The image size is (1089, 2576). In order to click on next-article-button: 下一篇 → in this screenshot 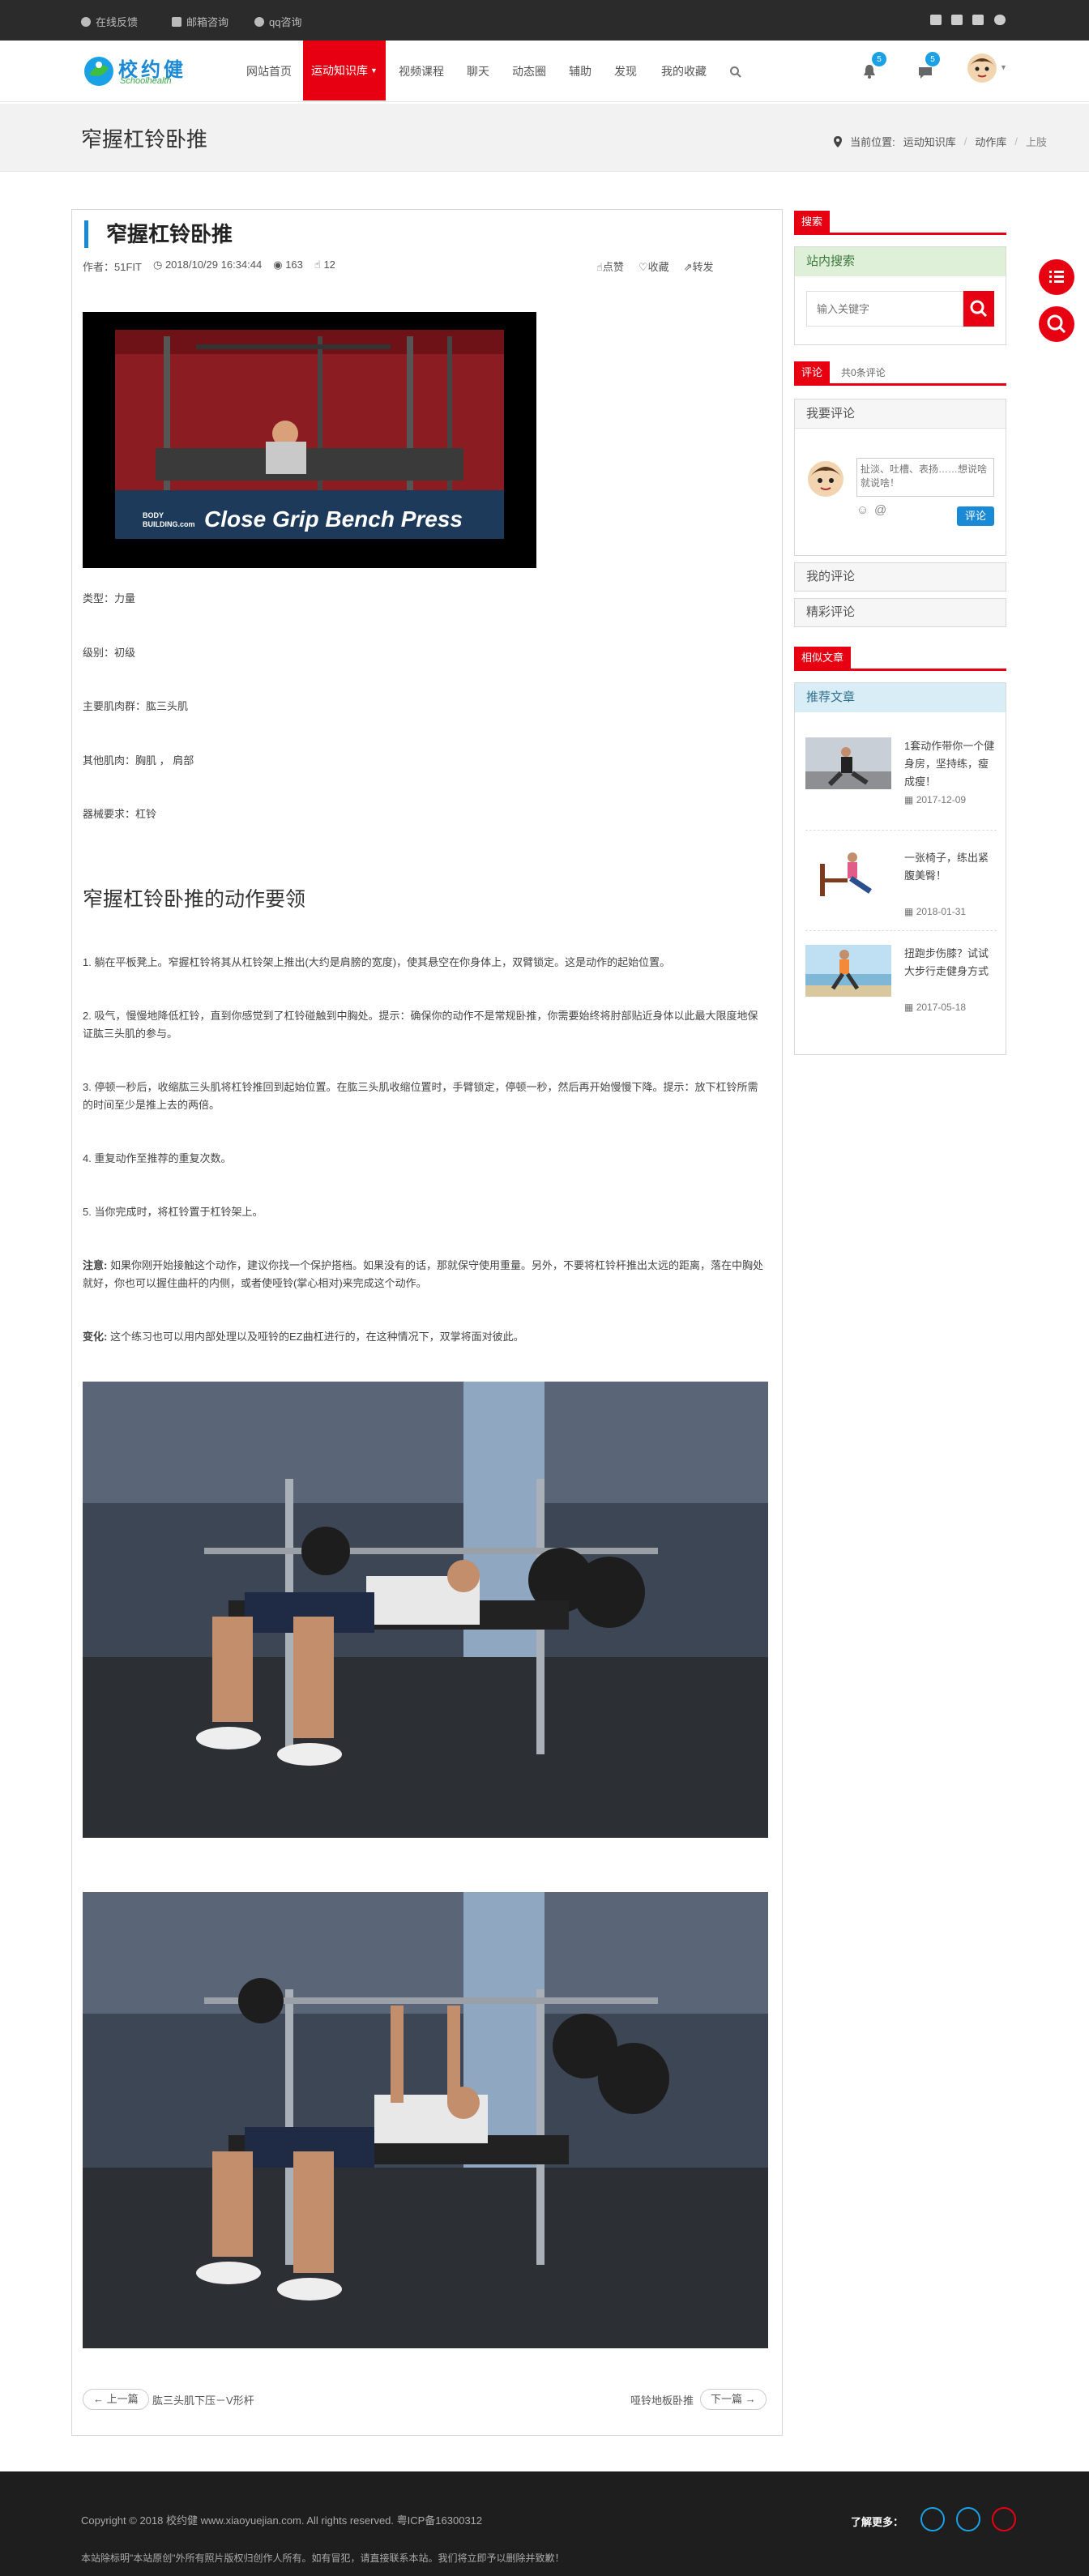, I will do `click(733, 2399)`.